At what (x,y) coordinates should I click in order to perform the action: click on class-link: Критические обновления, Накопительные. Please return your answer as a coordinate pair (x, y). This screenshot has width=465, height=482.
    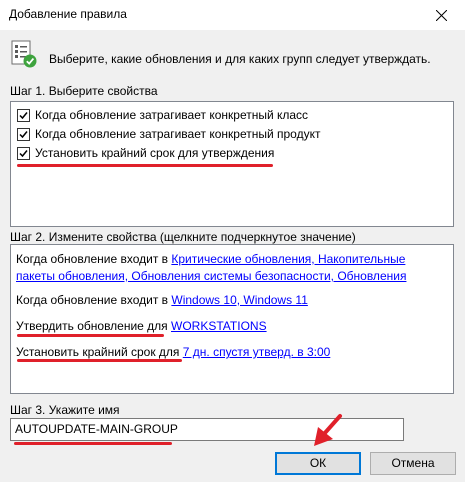
    Looking at the image, I should click on (288, 259).